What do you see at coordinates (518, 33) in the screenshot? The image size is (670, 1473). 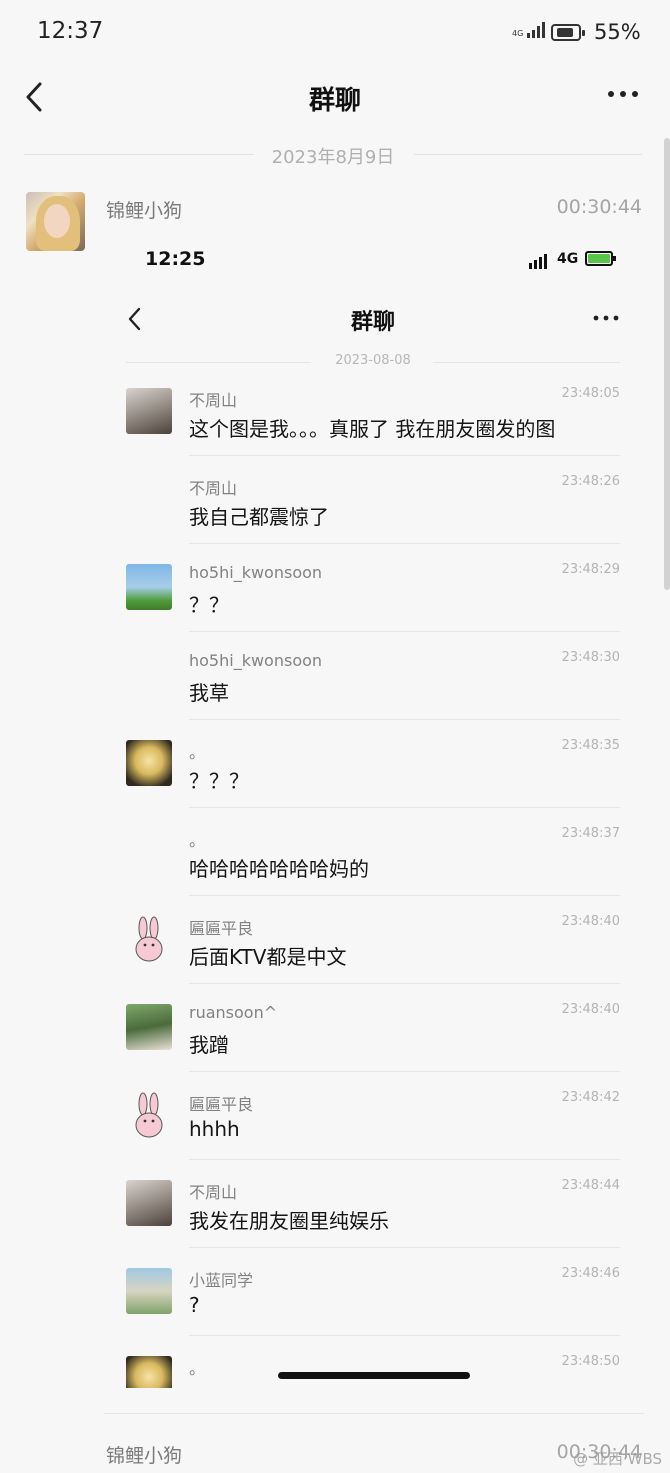 I see `network-label: 4G` at bounding box center [518, 33].